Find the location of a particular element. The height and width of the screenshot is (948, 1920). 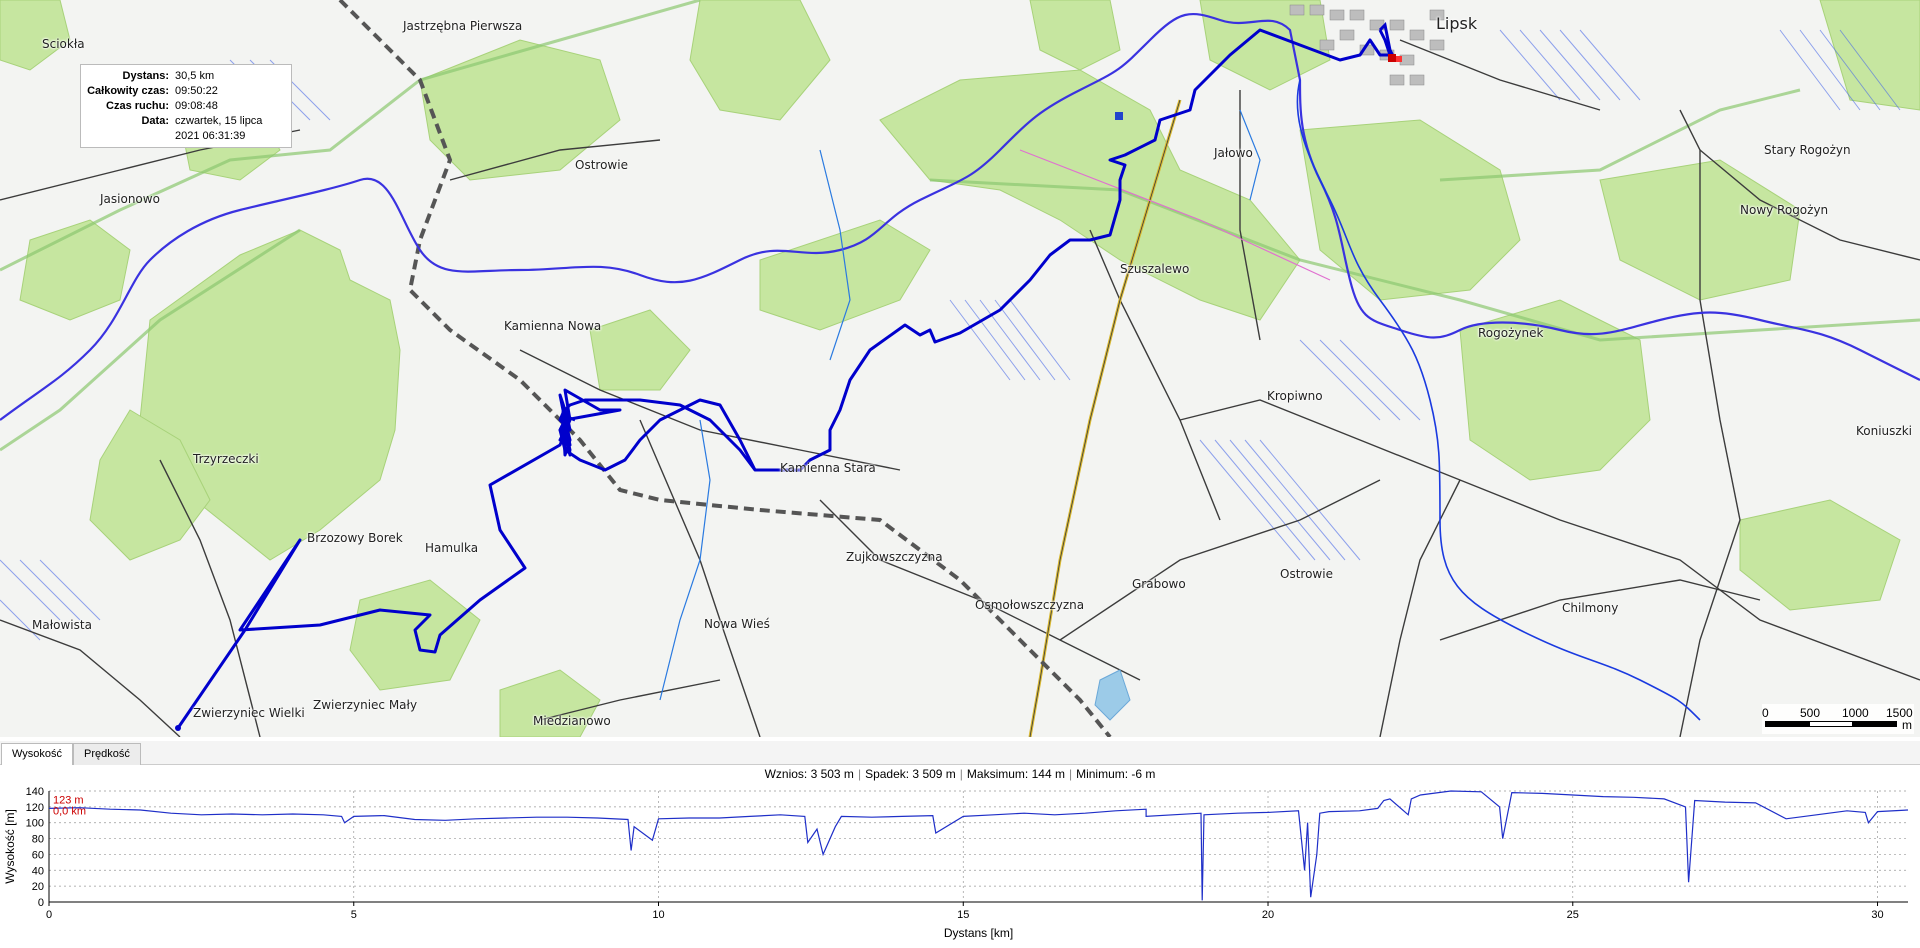

place-label: Hamulka is located at coordinates (452, 548).